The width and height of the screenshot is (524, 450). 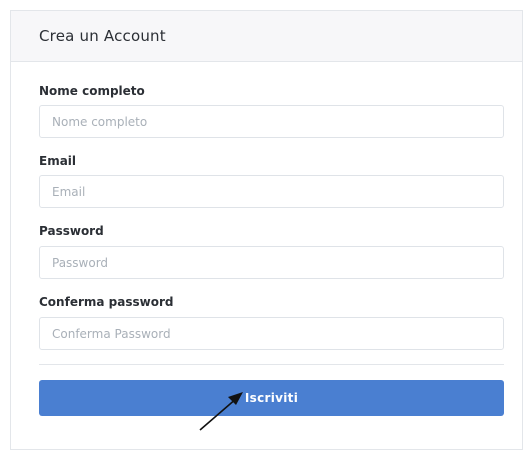 I want to click on signup-button: Iscriviti, so click(x=271, y=398).